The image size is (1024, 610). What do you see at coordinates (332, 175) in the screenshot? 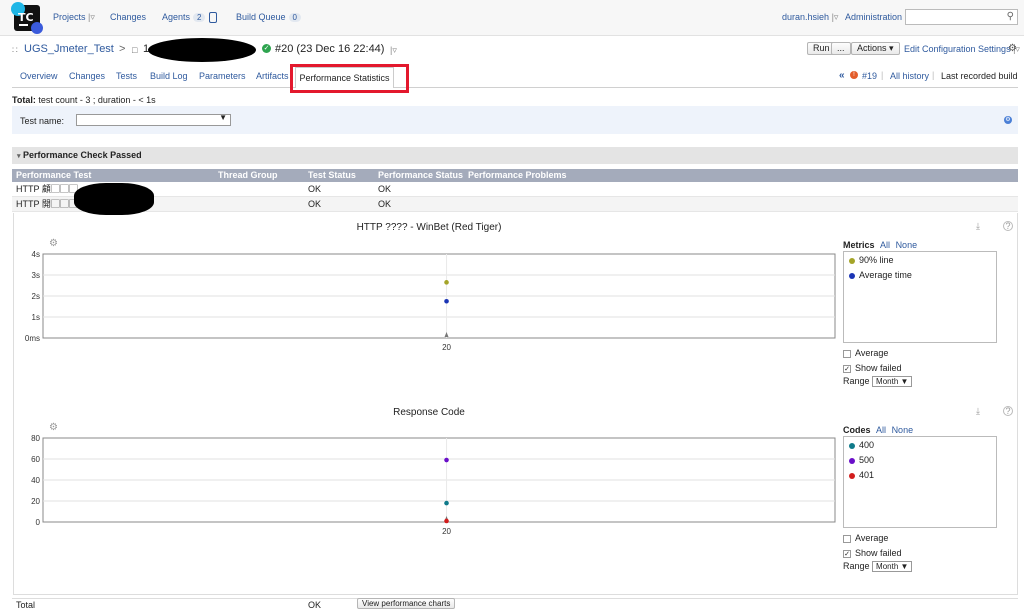
I see `col-test-status: Test Status` at bounding box center [332, 175].